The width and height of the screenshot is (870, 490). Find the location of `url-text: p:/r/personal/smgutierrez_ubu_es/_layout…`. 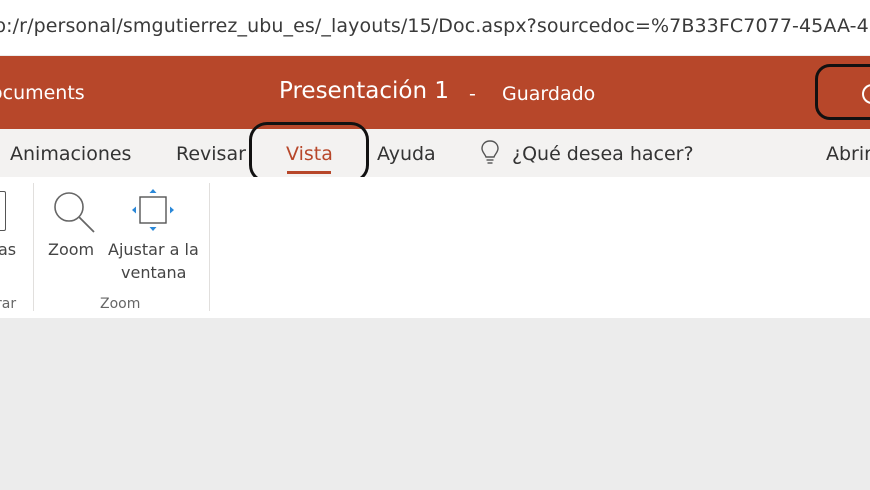

url-text: p:/r/personal/smgutierrez_ubu_es/_layout… is located at coordinates (435, 26).